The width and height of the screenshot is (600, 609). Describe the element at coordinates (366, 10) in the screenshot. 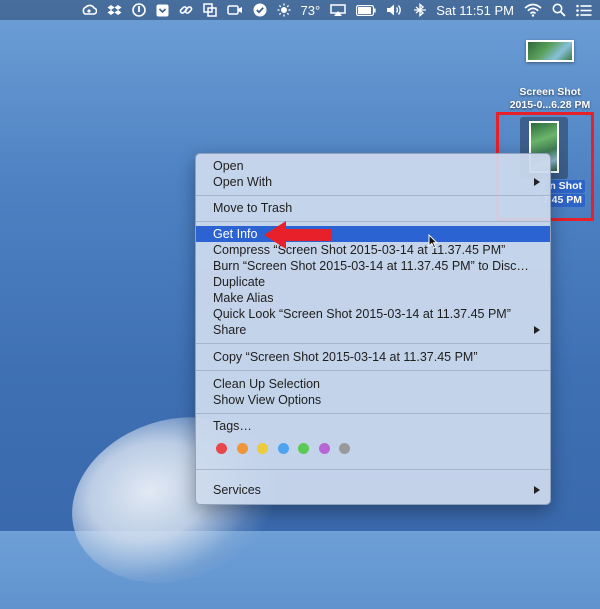

I see `battery-icon` at that location.